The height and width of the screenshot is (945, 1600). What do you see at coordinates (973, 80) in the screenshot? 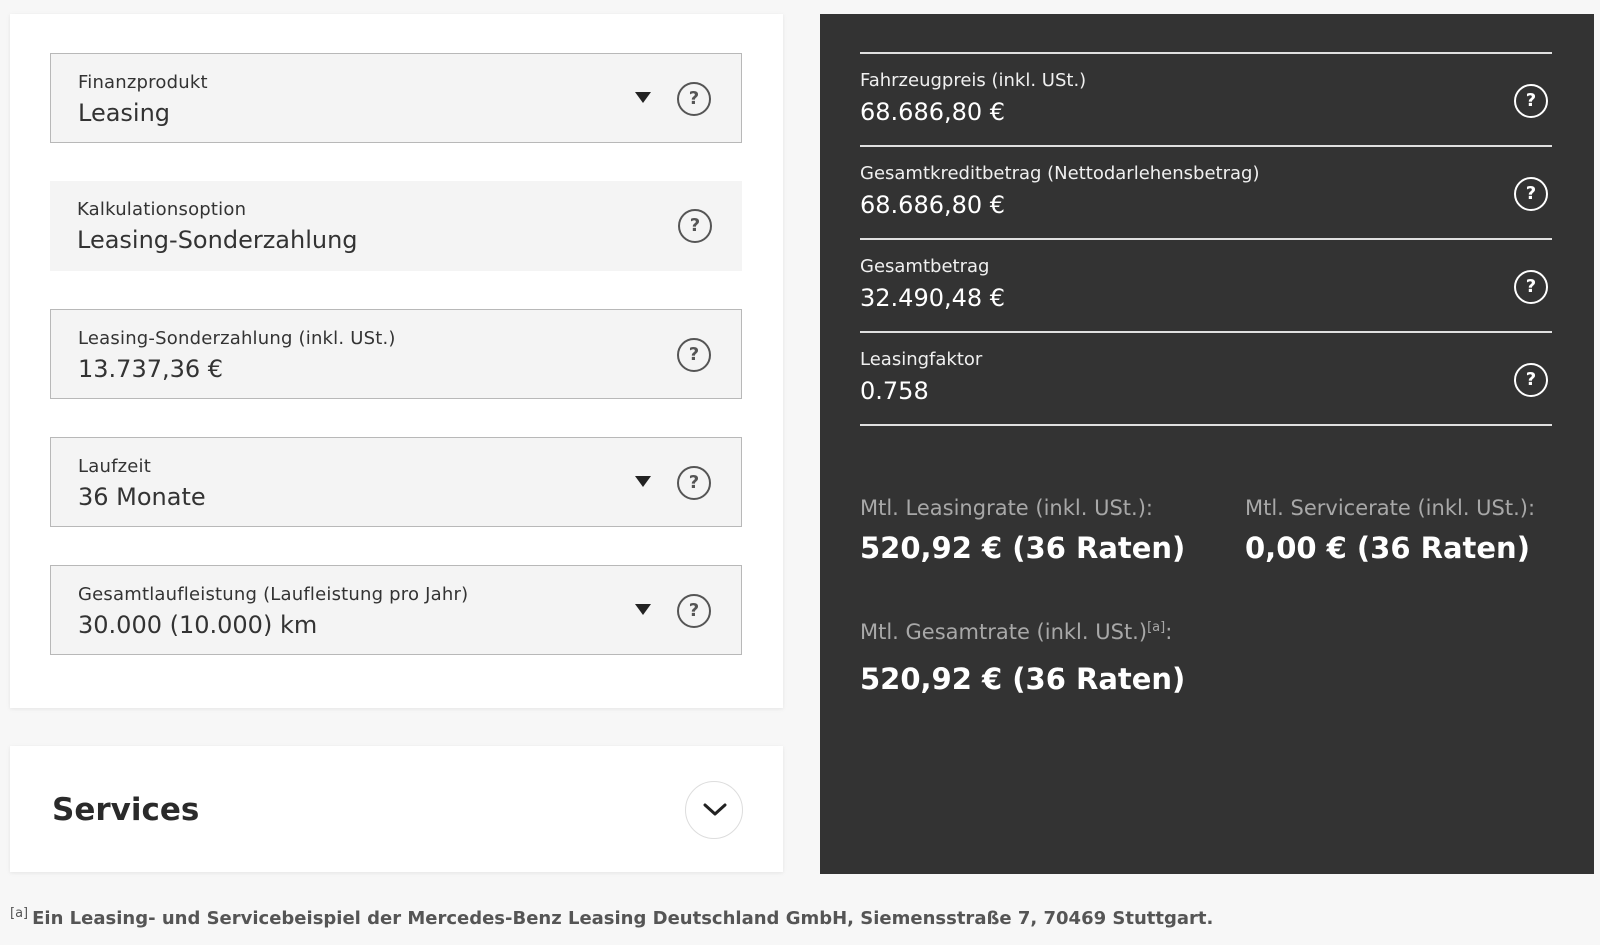
I see `row-label: Fahrzeugpreis (inkl. USt.)` at bounding box center [973, 80].